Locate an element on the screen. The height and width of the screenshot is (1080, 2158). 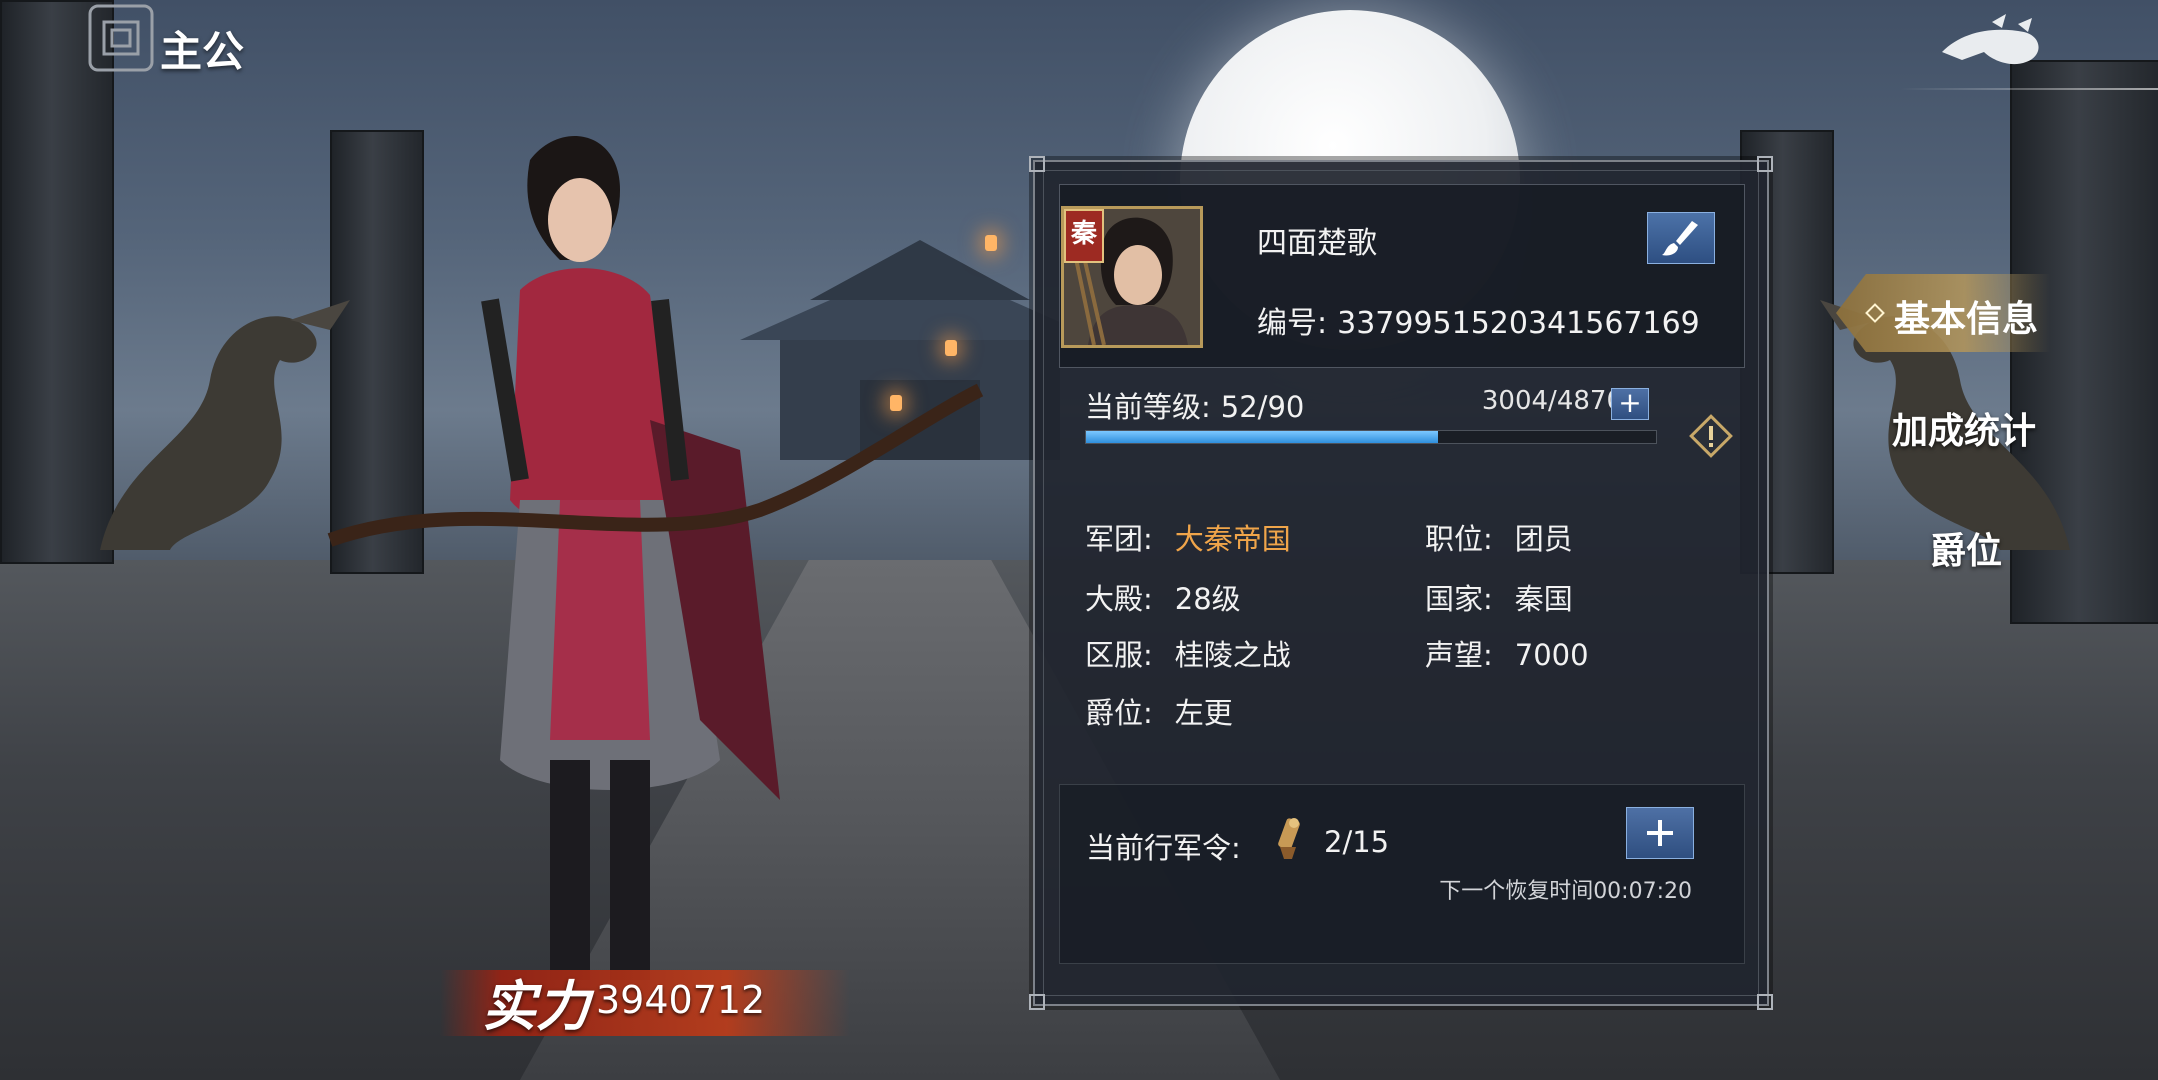
position-row: 职位: 团员 is located at coordinates (1499, 537).